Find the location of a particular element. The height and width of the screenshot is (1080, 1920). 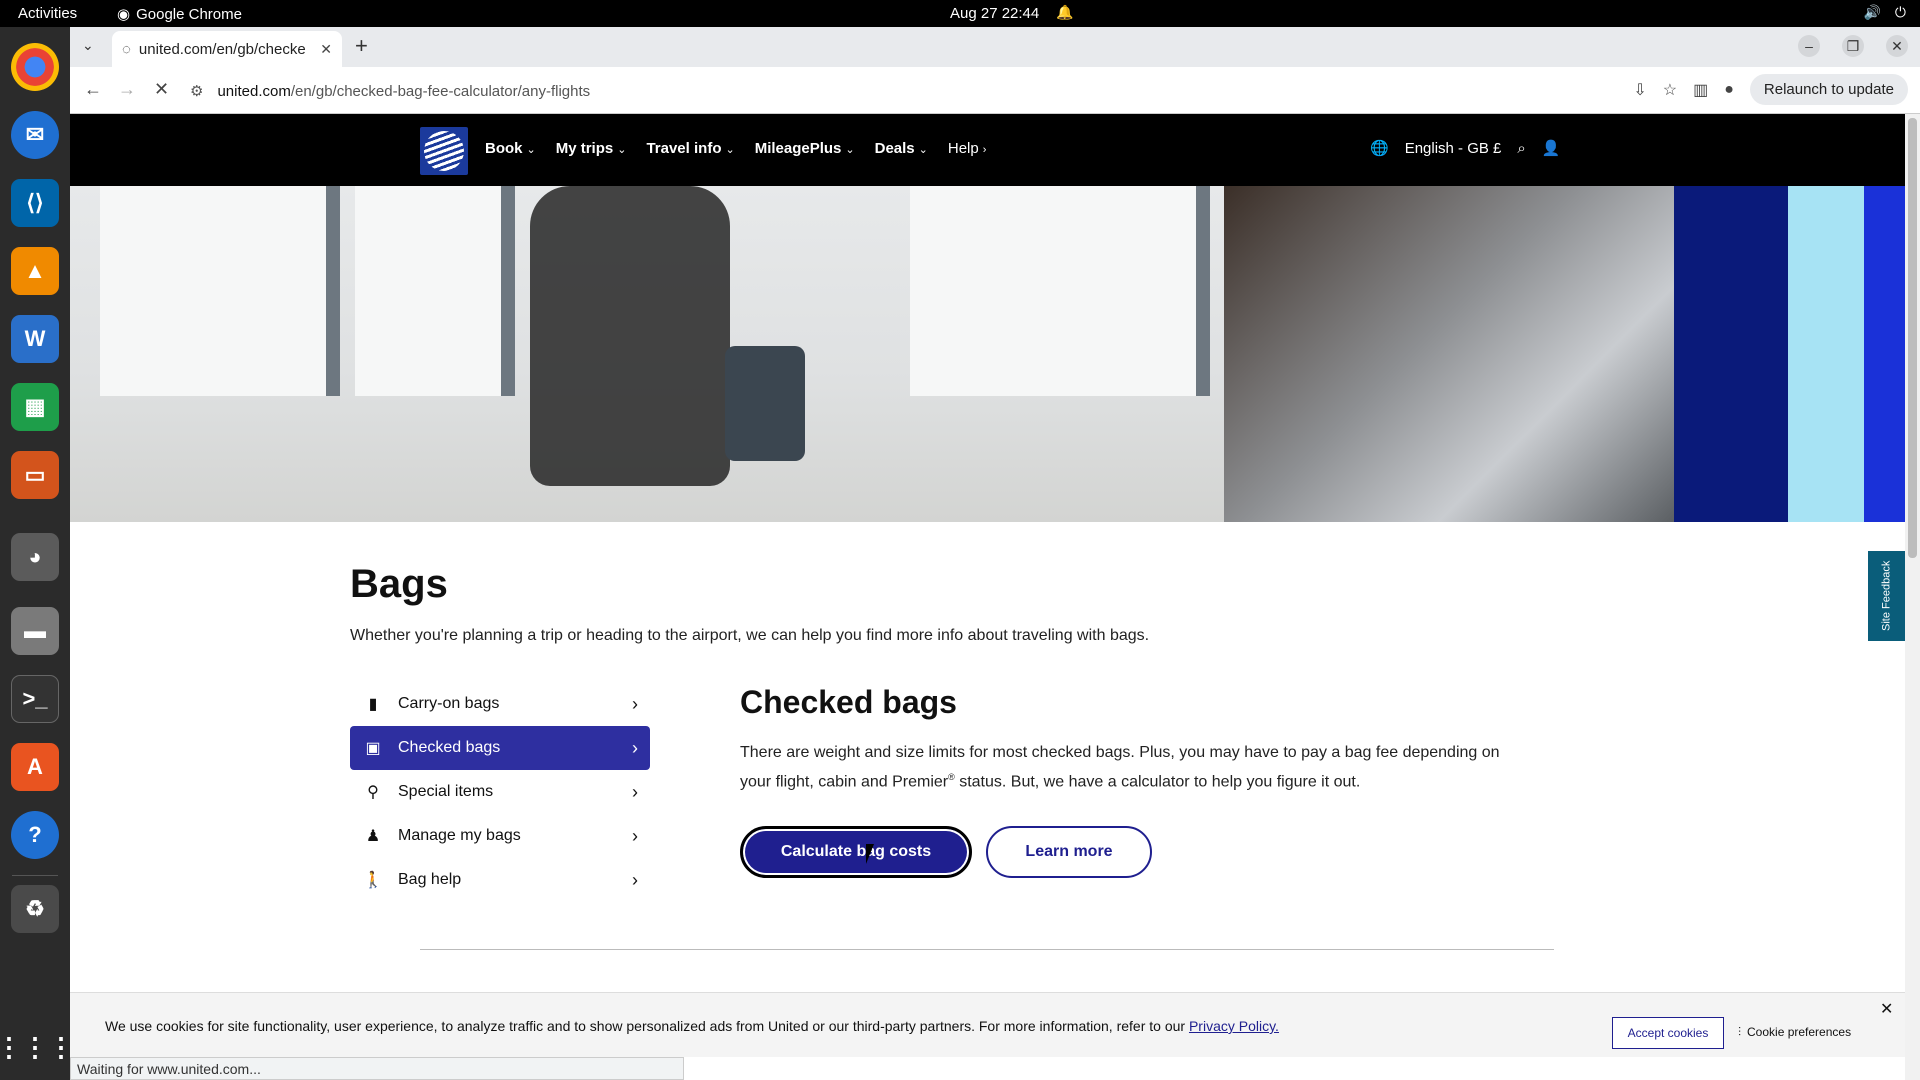

menu-mileageplus: MileagePlus ⌄ is located at coordinates (805, 148).